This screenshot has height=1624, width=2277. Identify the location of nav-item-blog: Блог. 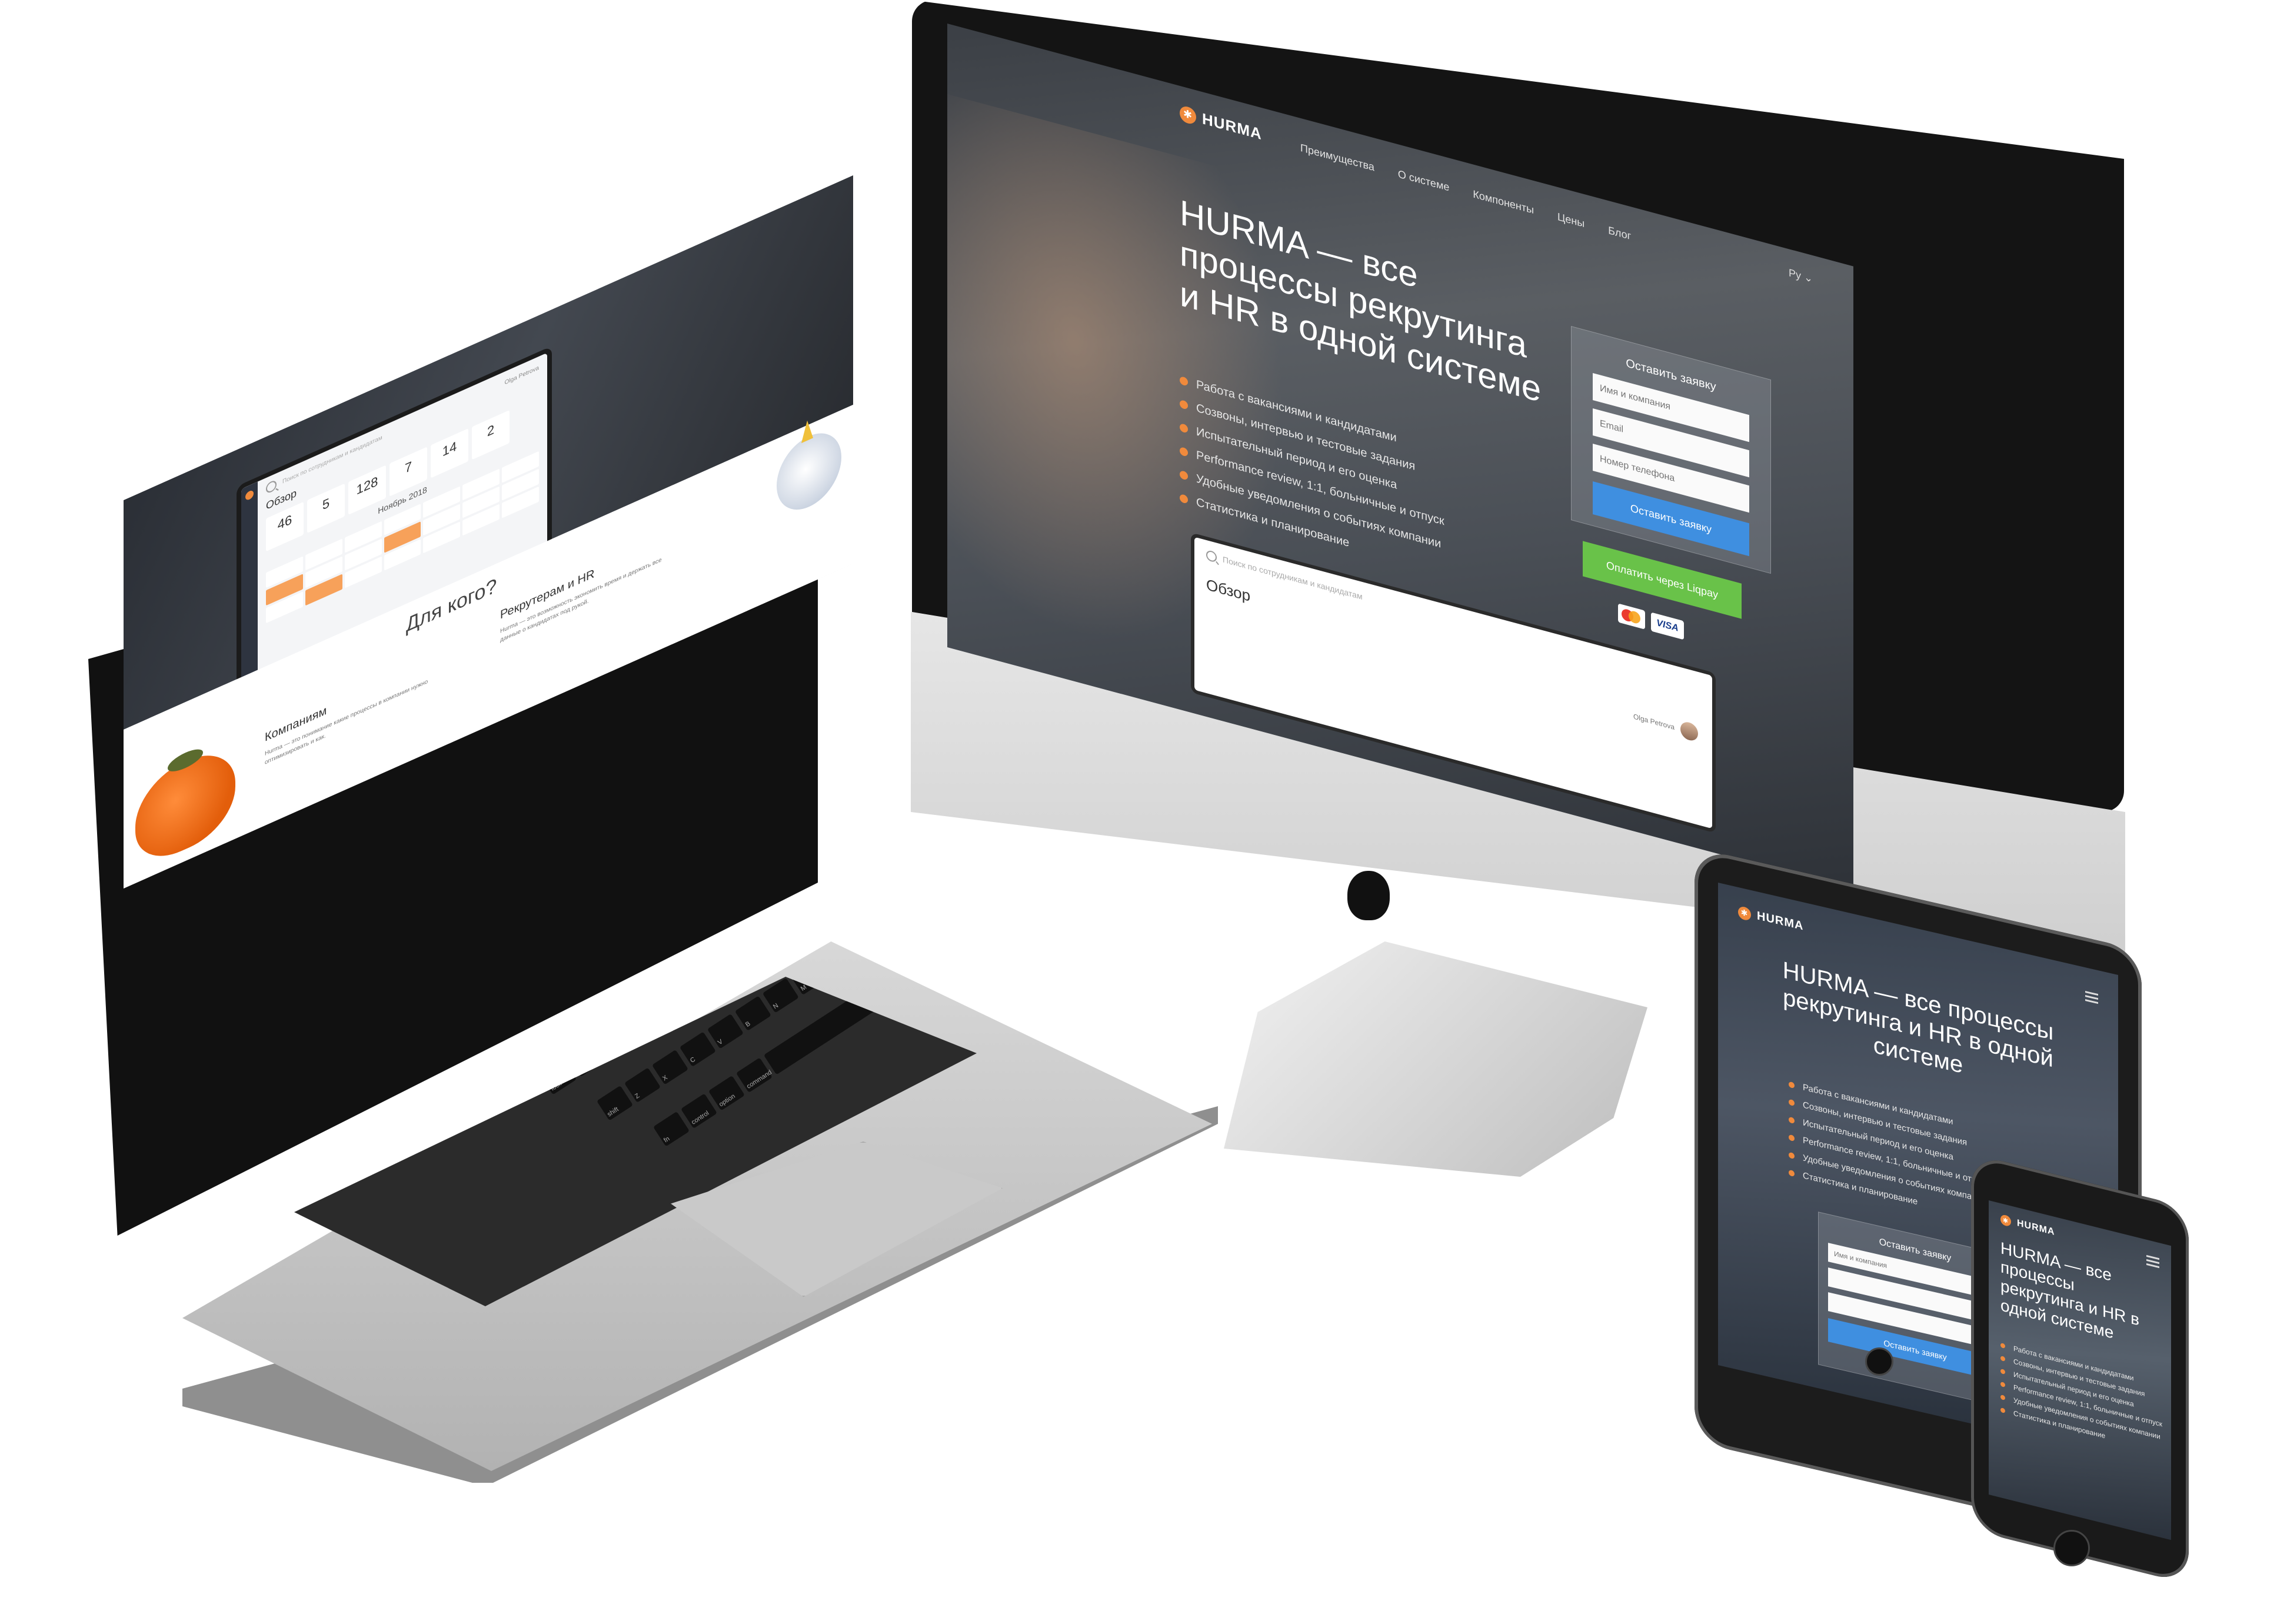
(1619, 233).